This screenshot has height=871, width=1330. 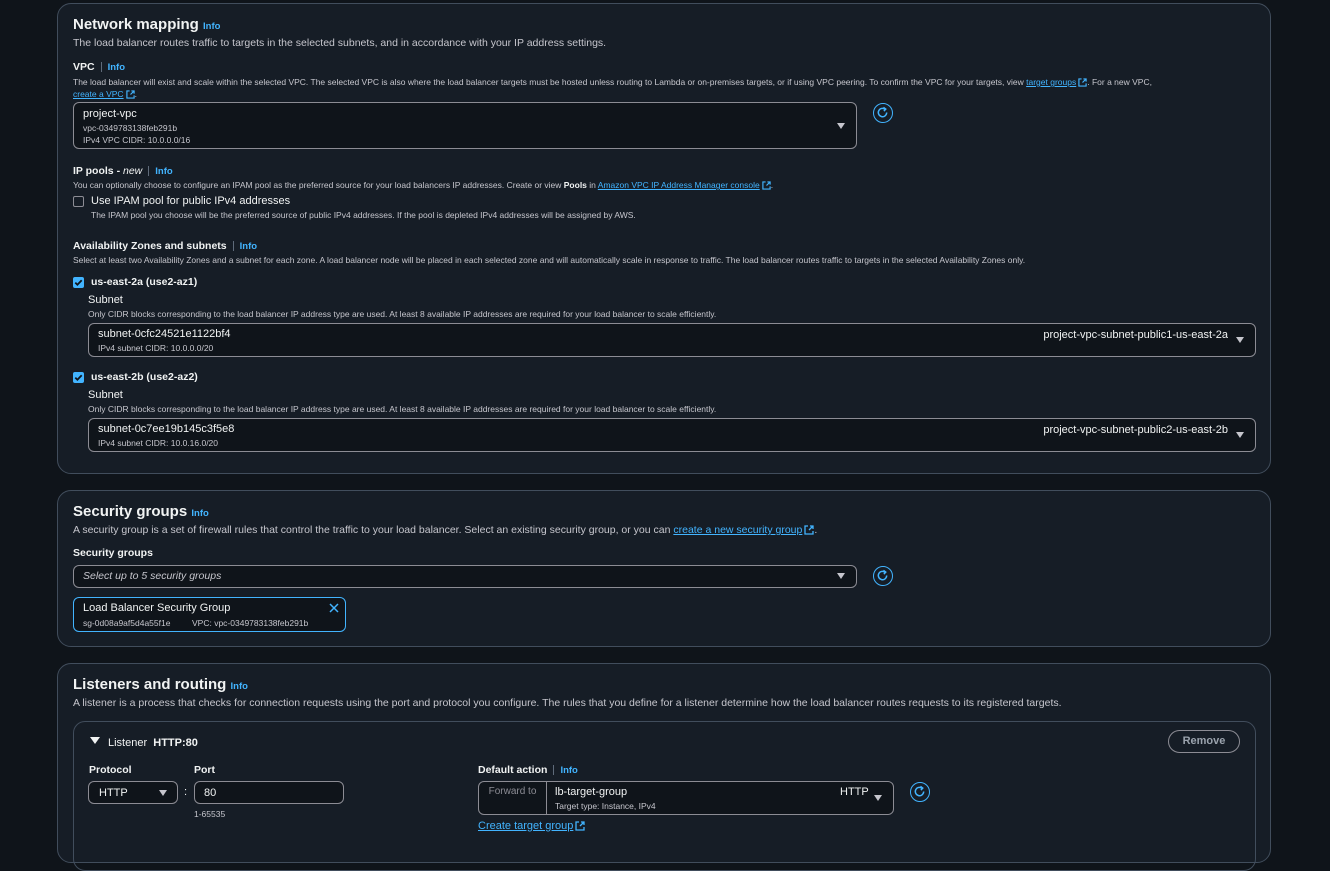 I want to click on listeners-title: Listeners and routing Info, so click(x=160, y=684).